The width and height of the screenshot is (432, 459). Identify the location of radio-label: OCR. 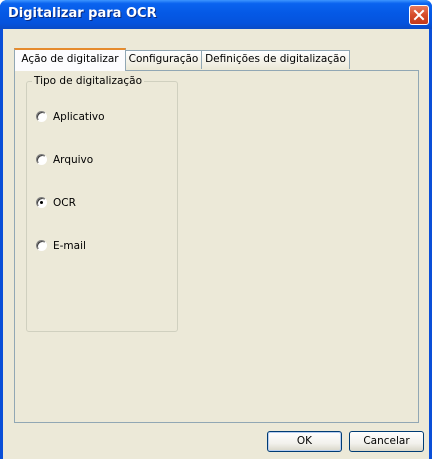
(64, 203).